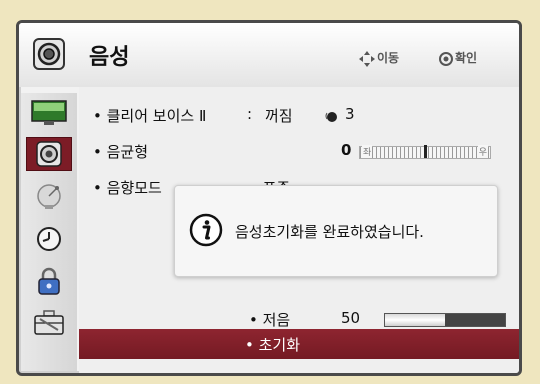  I want to click on sidebar-item-picture, so click(49, 113).